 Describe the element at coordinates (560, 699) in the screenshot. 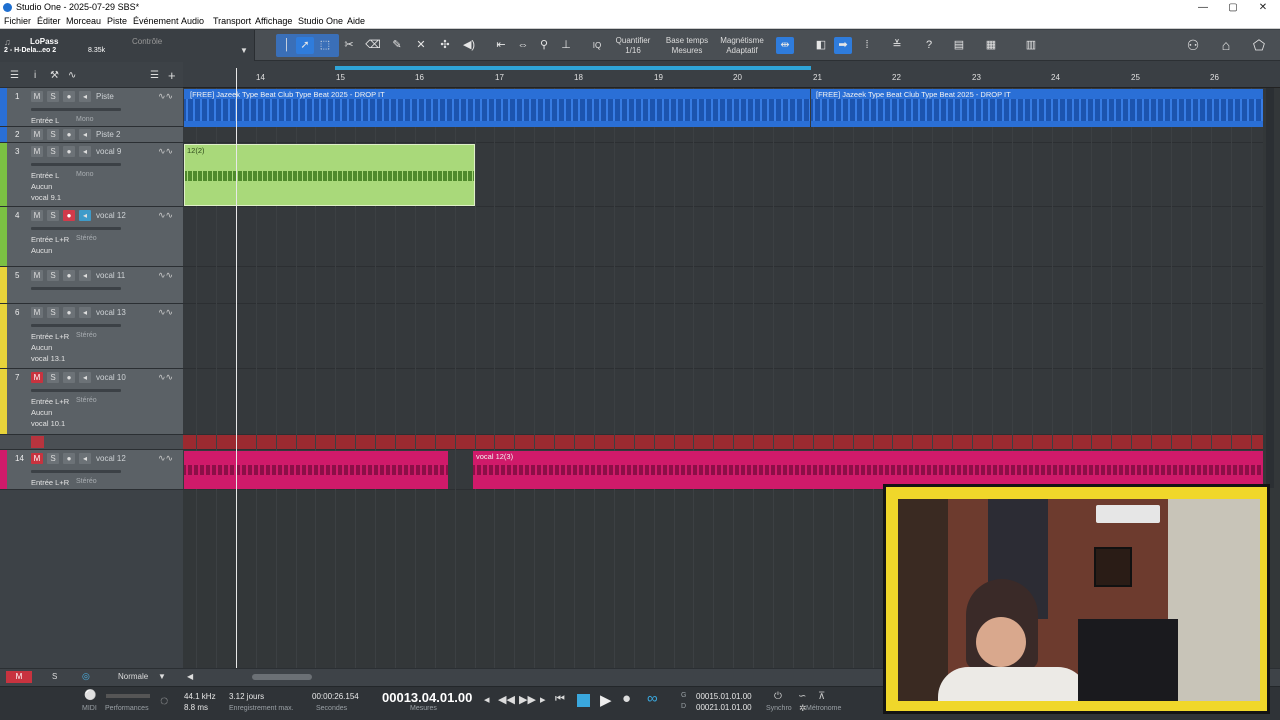

I see `goto-start-icon: ⏮` at that location.